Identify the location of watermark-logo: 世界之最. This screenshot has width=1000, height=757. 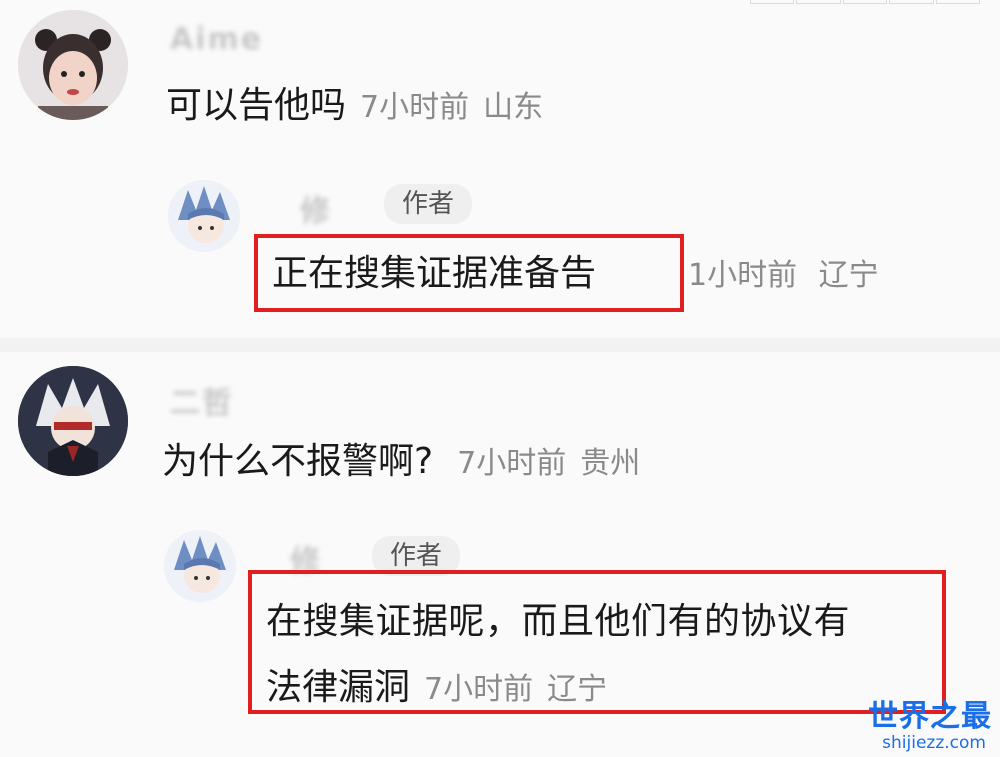
(930, 716).